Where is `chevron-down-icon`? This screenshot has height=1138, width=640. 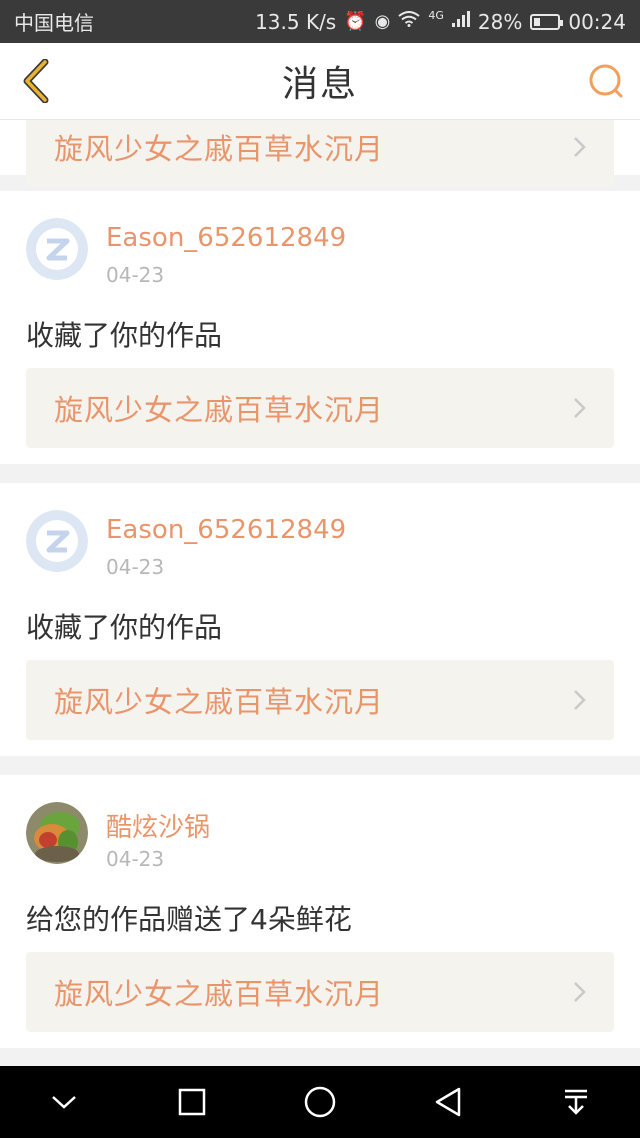 chevron-down-icon is located at coordinates (64, 1102).